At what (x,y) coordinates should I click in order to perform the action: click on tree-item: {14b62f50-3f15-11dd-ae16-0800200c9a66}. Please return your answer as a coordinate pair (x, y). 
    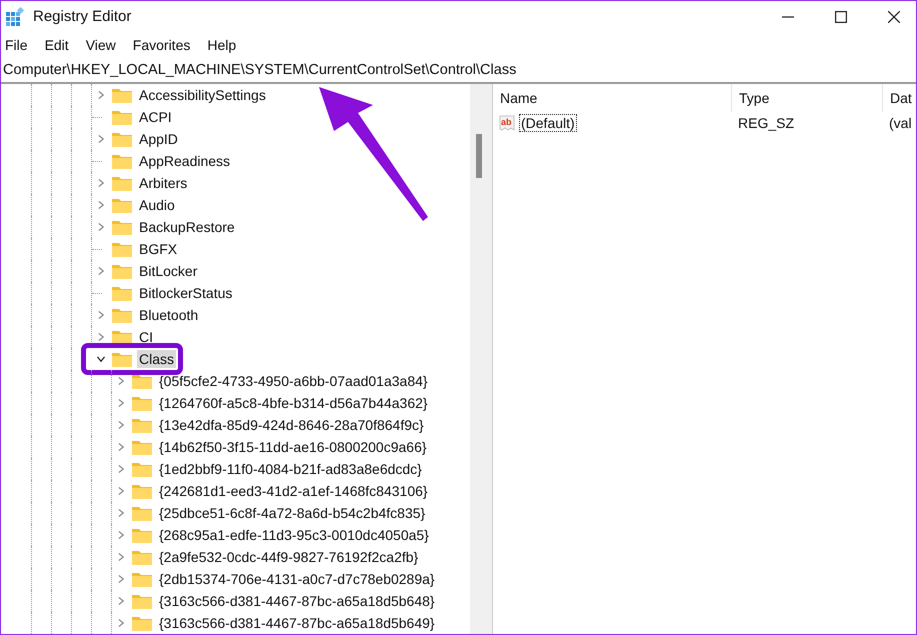
    Looking at the image, I should click on (293, 447).